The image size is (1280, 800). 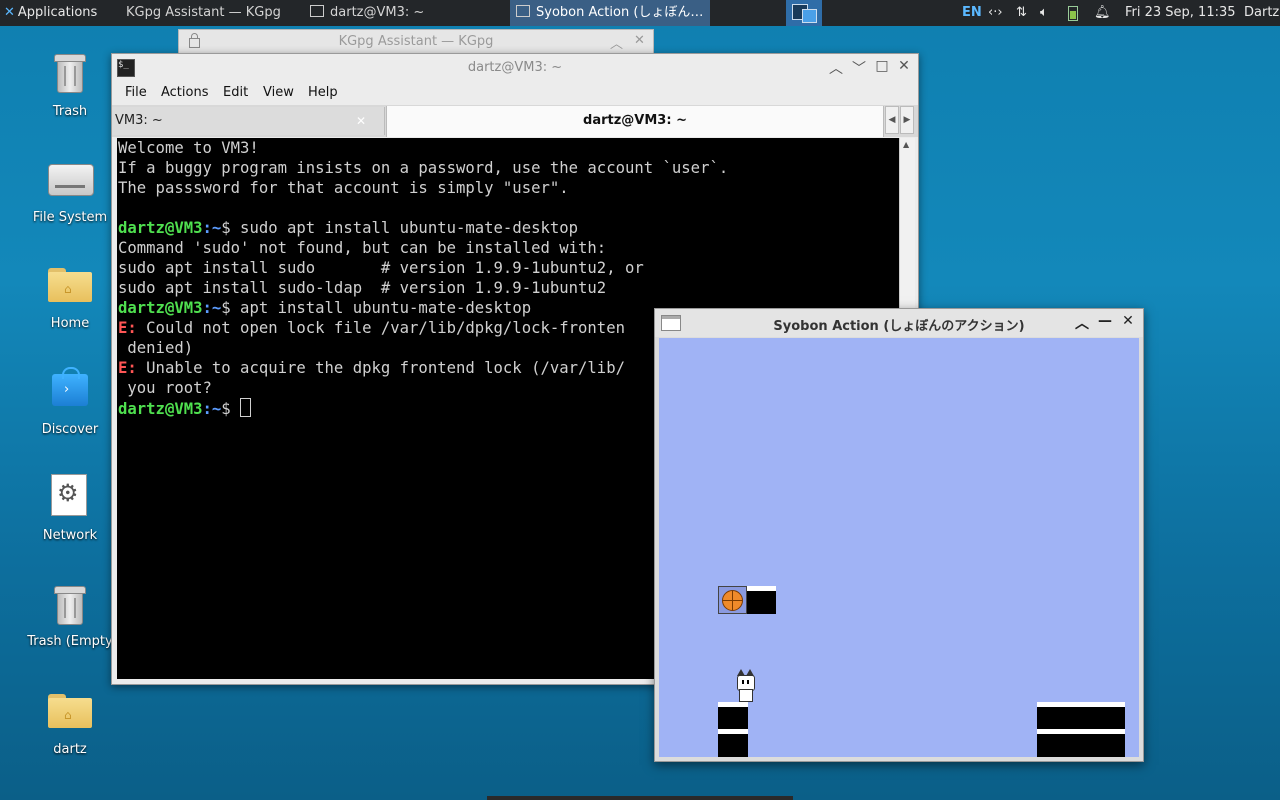 I want to click on window-icon, so click(x=523, y=11).